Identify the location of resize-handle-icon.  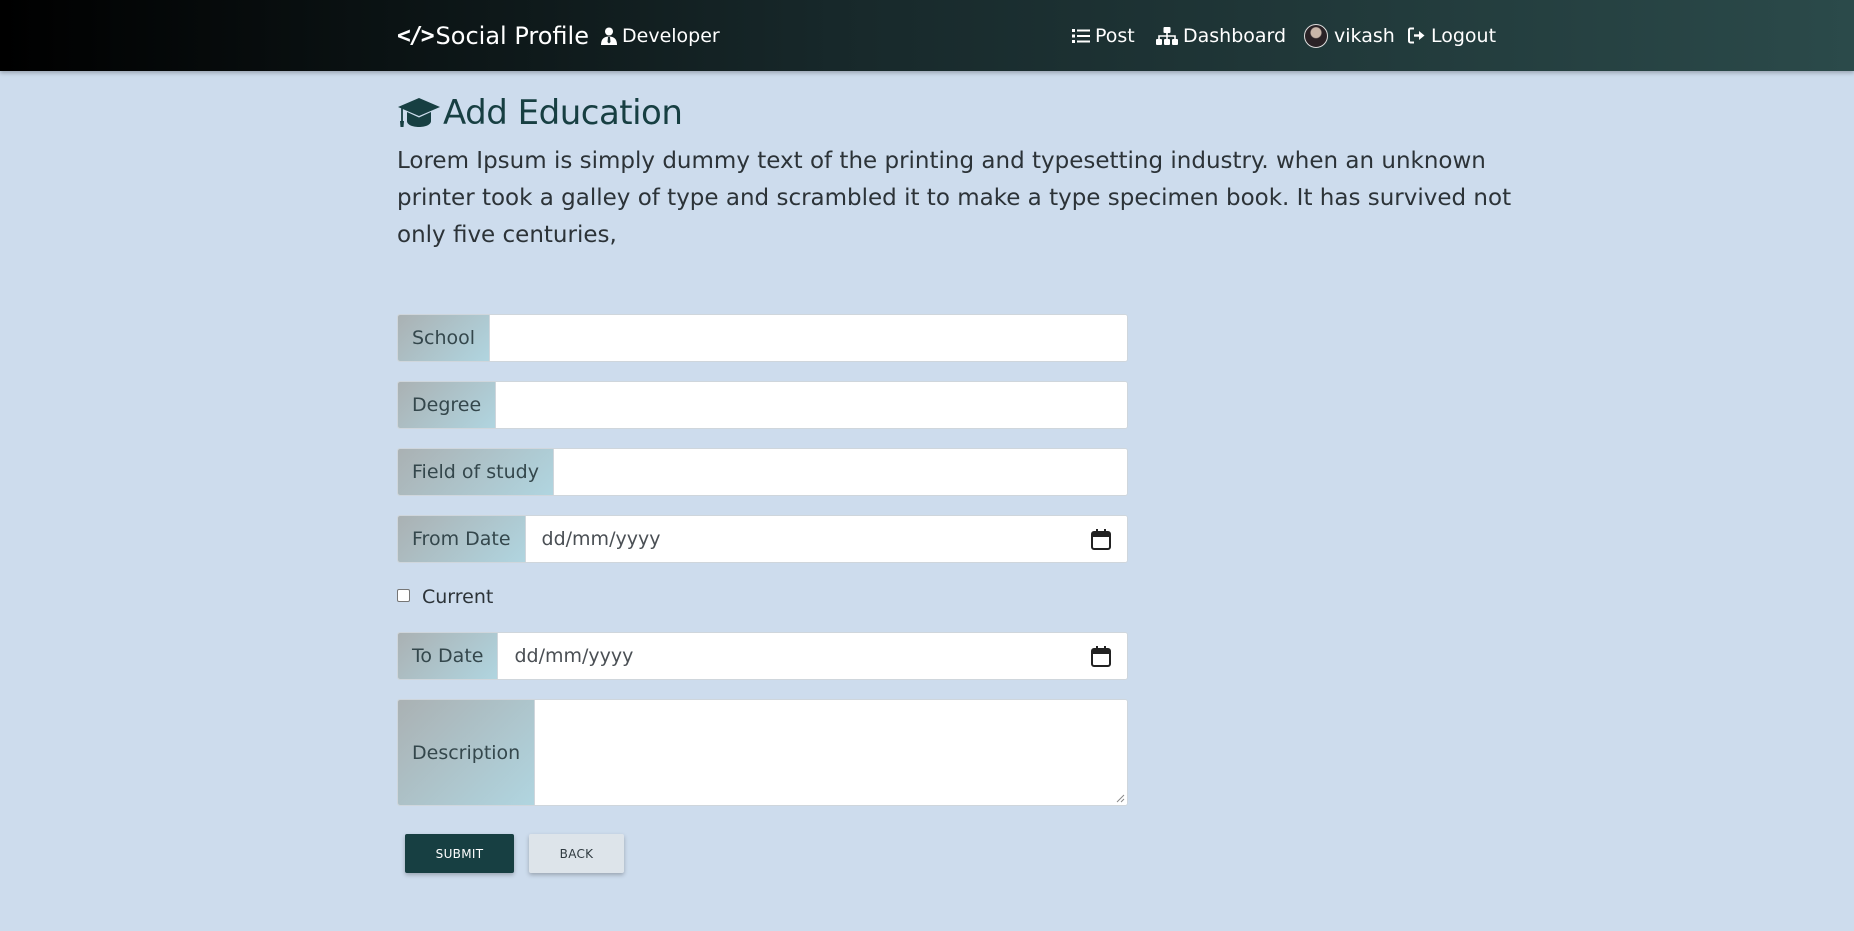
(1120, 798).